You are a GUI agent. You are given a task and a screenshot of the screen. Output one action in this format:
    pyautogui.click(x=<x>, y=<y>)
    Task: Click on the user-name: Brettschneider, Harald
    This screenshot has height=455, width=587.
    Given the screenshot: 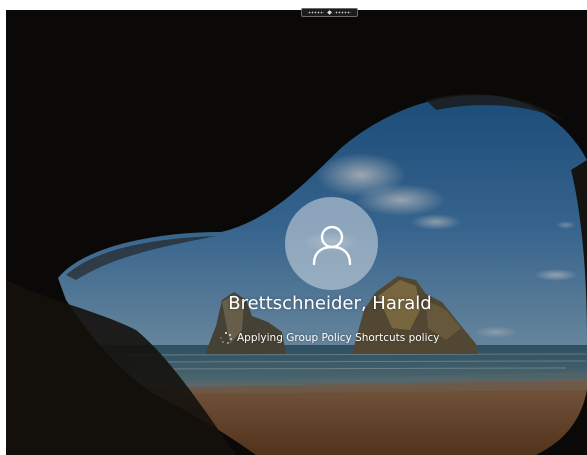 What is the action you would take?
    pyautogui.click(x=330, y=303)
    